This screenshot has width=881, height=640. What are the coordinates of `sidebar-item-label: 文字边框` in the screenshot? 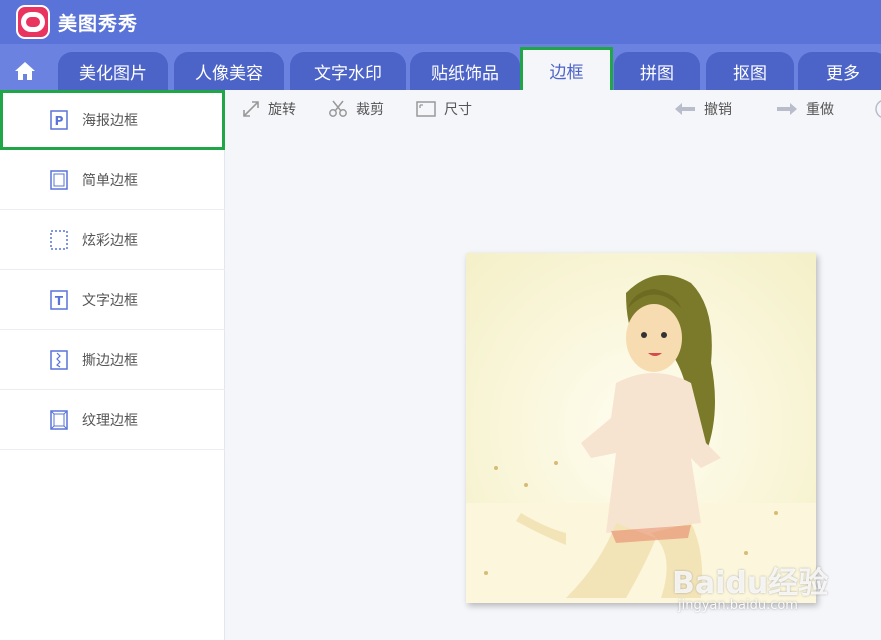 It's located at (110, 300).